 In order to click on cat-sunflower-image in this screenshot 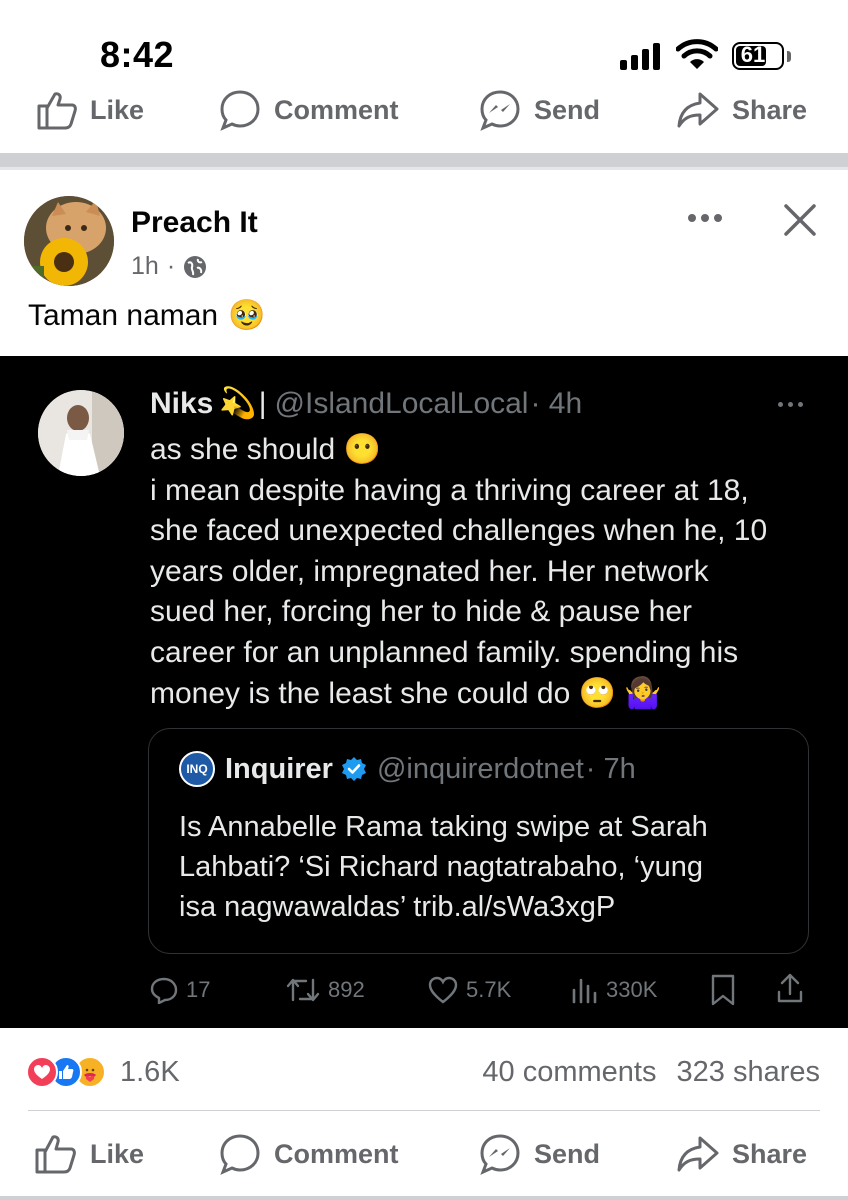, I will do `click(69, 241)`.